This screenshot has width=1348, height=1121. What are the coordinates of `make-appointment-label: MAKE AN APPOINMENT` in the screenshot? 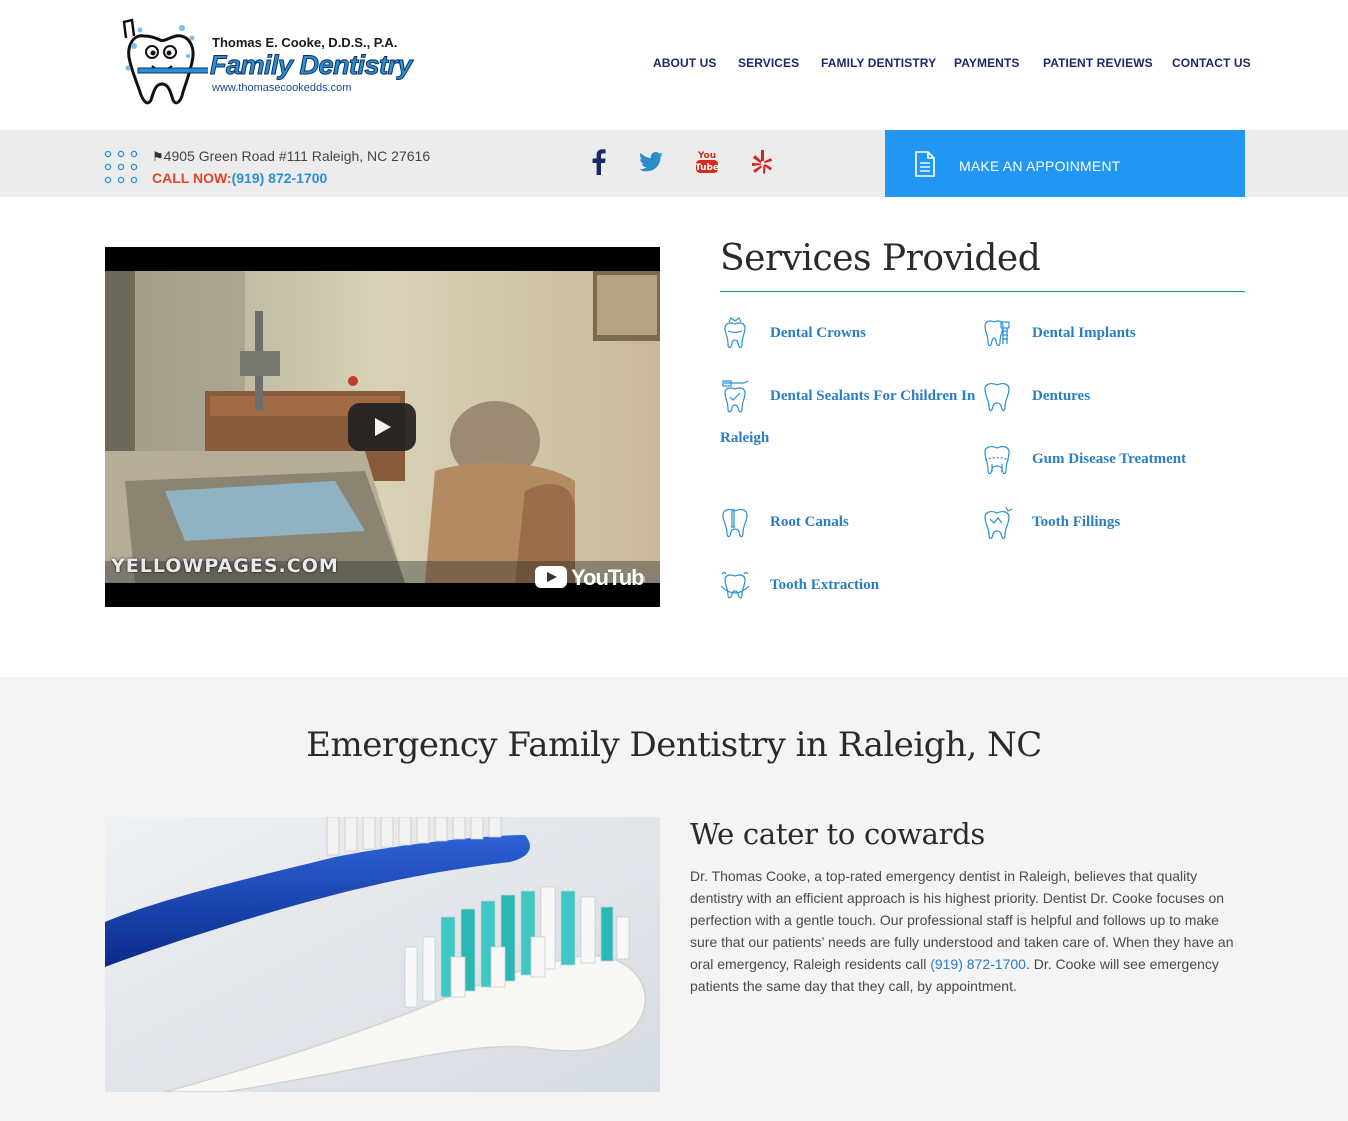 It's located at (1040, 166).